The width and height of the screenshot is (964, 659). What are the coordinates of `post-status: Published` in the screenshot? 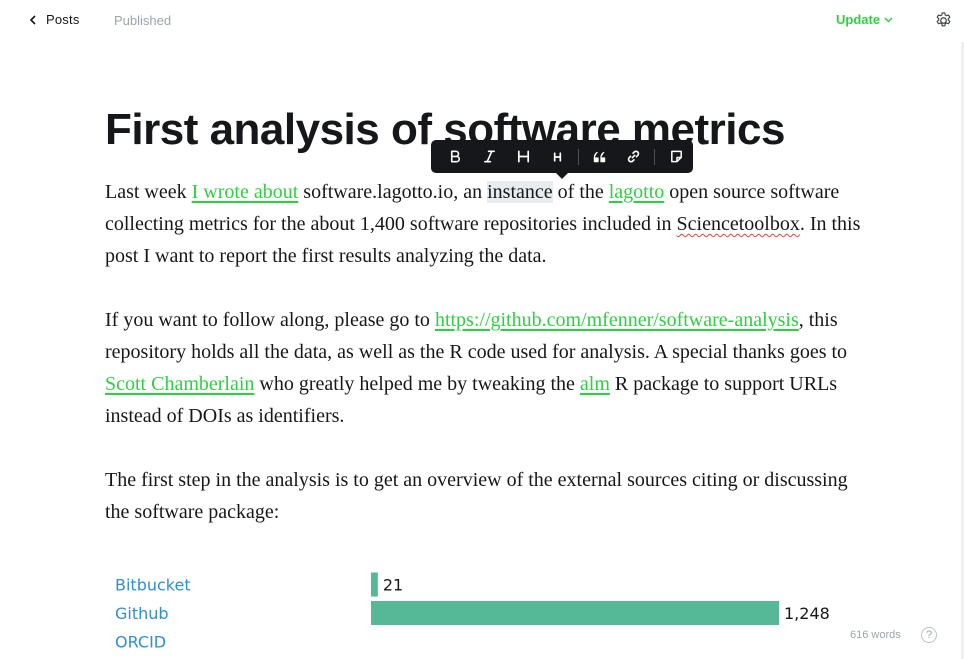 It's located at (143, 20).